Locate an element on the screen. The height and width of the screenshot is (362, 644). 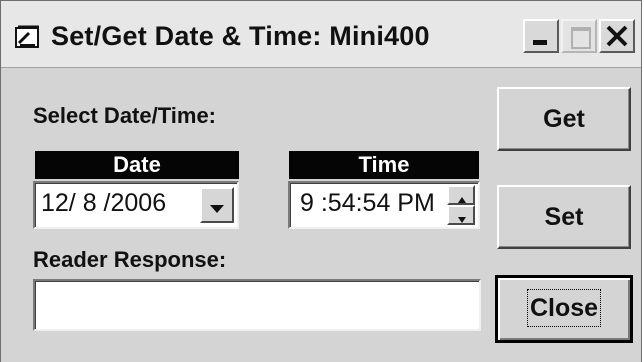
set-button: Set is located at coordinates (564, 217).